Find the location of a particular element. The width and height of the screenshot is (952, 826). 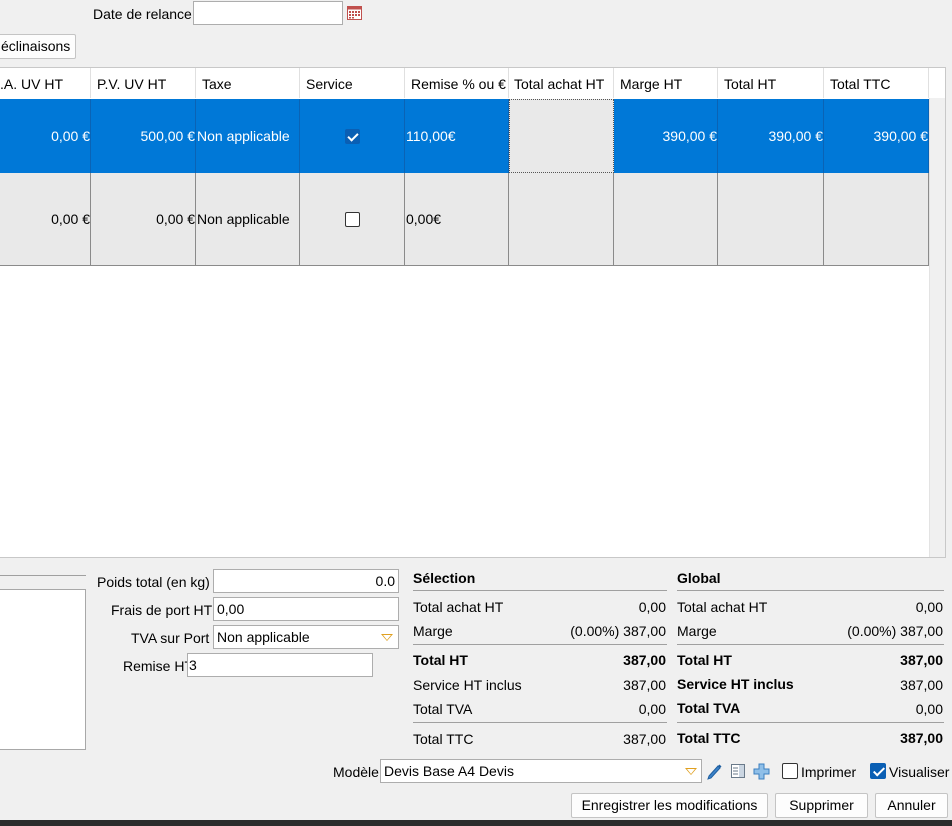

remise-ht-label: Remise HT is located at coordinates (158, 666).